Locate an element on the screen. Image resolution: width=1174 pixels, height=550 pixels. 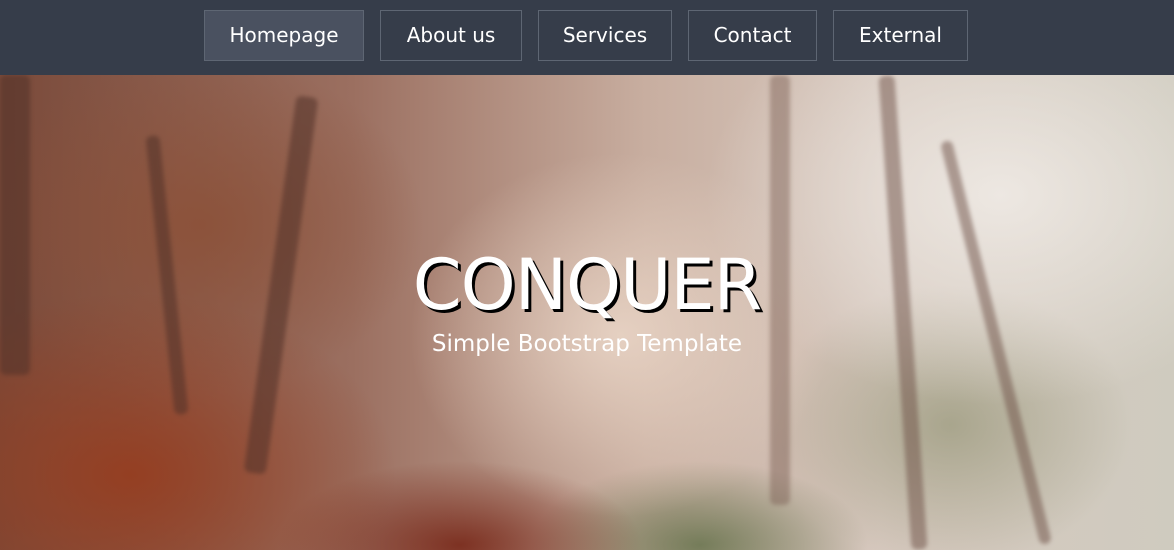
nav-external-link: External is located at coordinates (900, 35).